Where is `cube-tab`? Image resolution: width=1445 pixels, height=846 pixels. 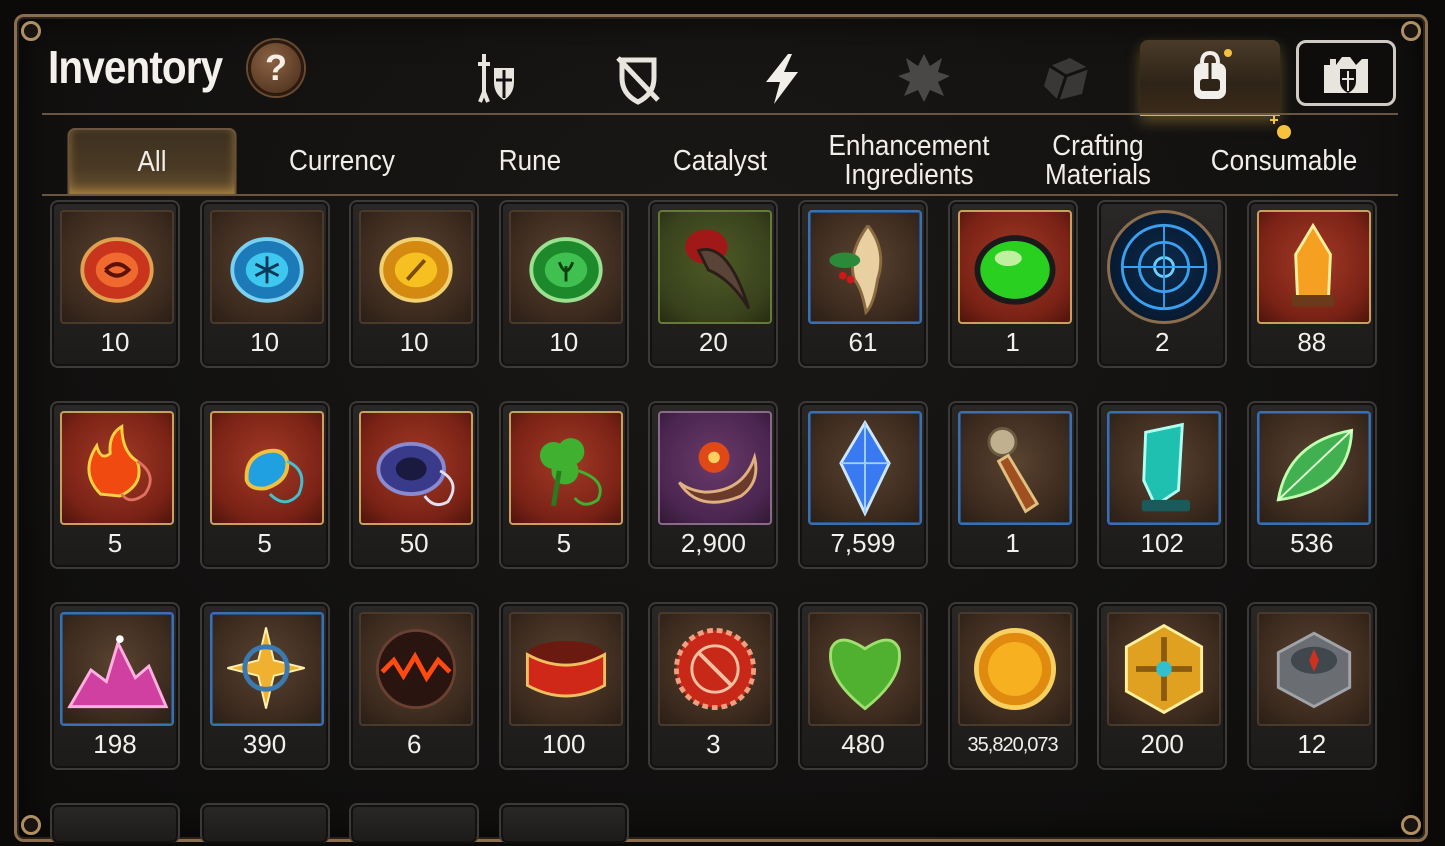 cube-tab is located at coordinates (1066, 78).